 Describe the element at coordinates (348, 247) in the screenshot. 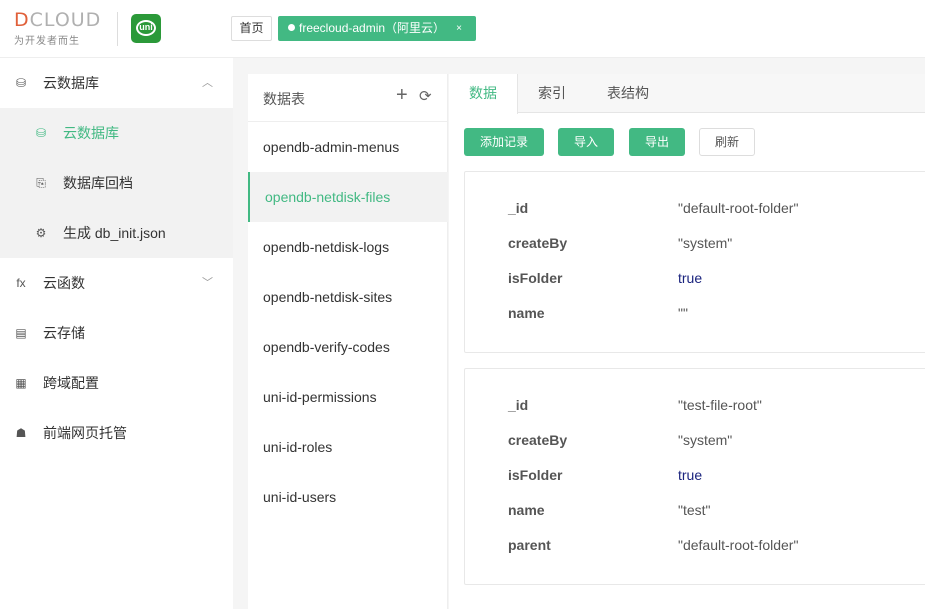

I see `table-item: opendb-netdisk-logs` at that location.